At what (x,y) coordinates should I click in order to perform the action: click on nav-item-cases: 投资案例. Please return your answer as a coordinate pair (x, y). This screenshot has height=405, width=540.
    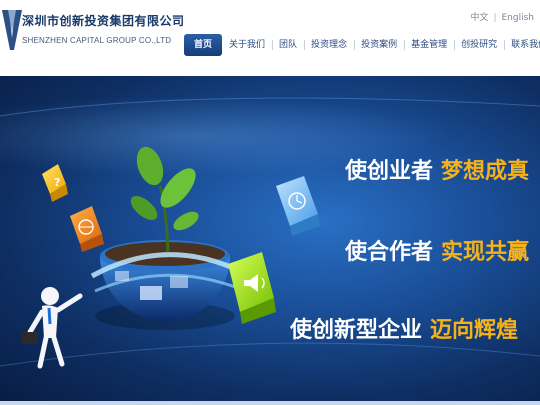
    Looking at the image, I should click on (379, 45).